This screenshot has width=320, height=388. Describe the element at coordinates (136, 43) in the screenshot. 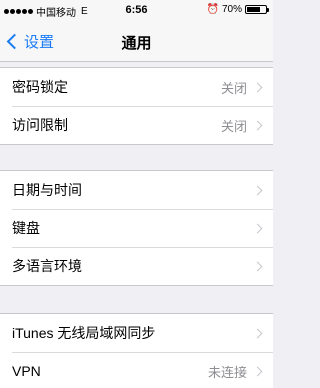

I see `page-title: 通用` at that location.